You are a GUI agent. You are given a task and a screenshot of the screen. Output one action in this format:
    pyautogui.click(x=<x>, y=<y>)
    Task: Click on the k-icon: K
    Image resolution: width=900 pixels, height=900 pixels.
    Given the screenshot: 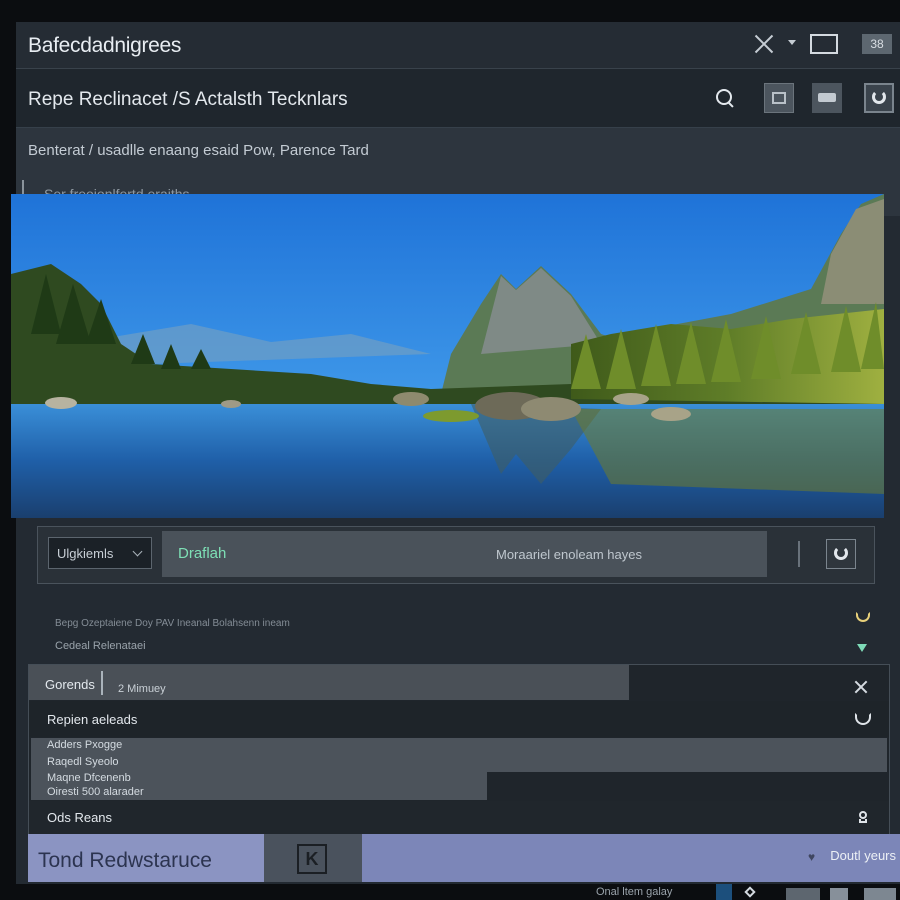 What is the action you would take?
    pyautogui.click(x=312, y=859)
    